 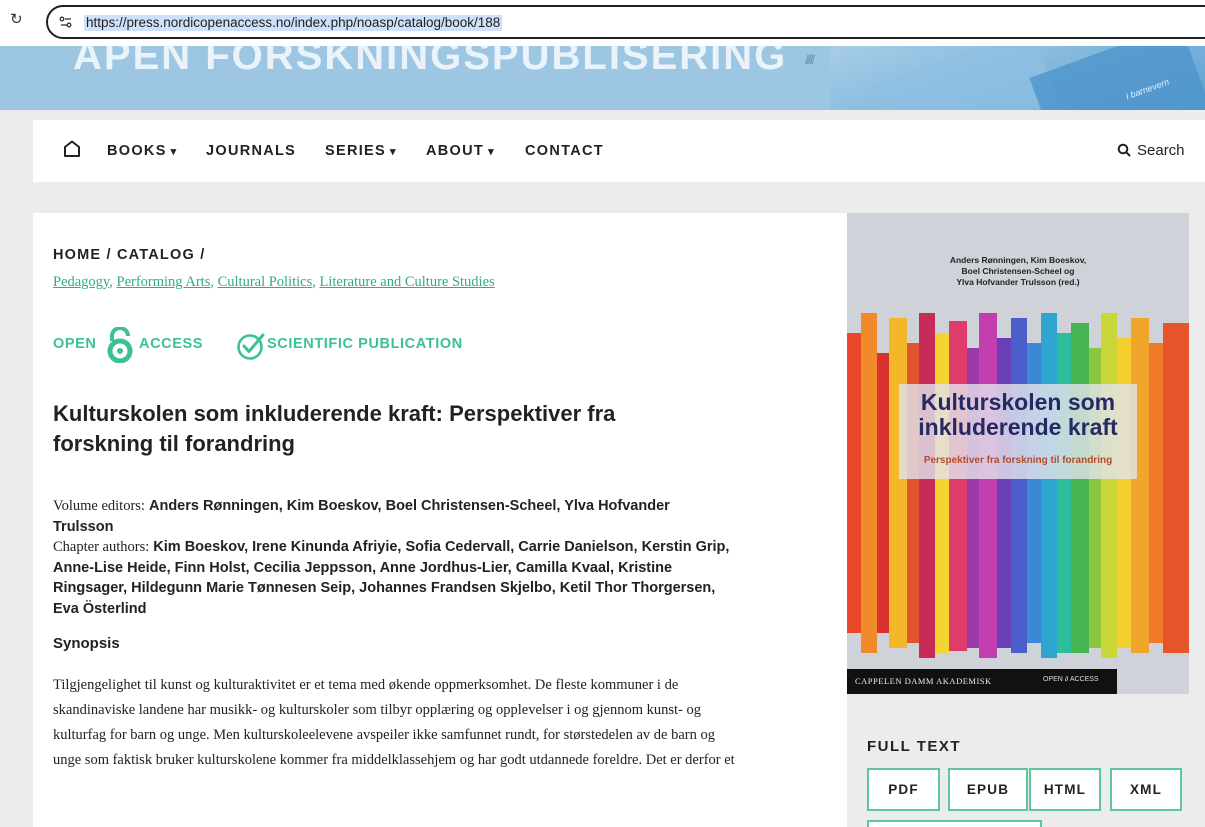 I want to click on cover-open-access-logo: OPEN ∂ ACCESS, so click(x=1071, y=679).